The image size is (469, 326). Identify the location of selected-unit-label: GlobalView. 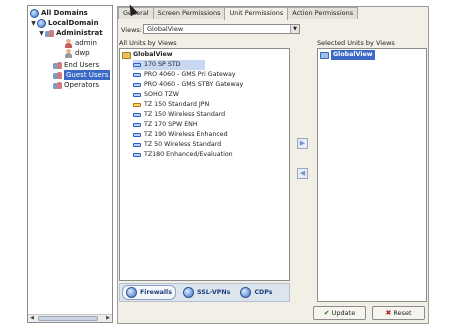
(353, 55).